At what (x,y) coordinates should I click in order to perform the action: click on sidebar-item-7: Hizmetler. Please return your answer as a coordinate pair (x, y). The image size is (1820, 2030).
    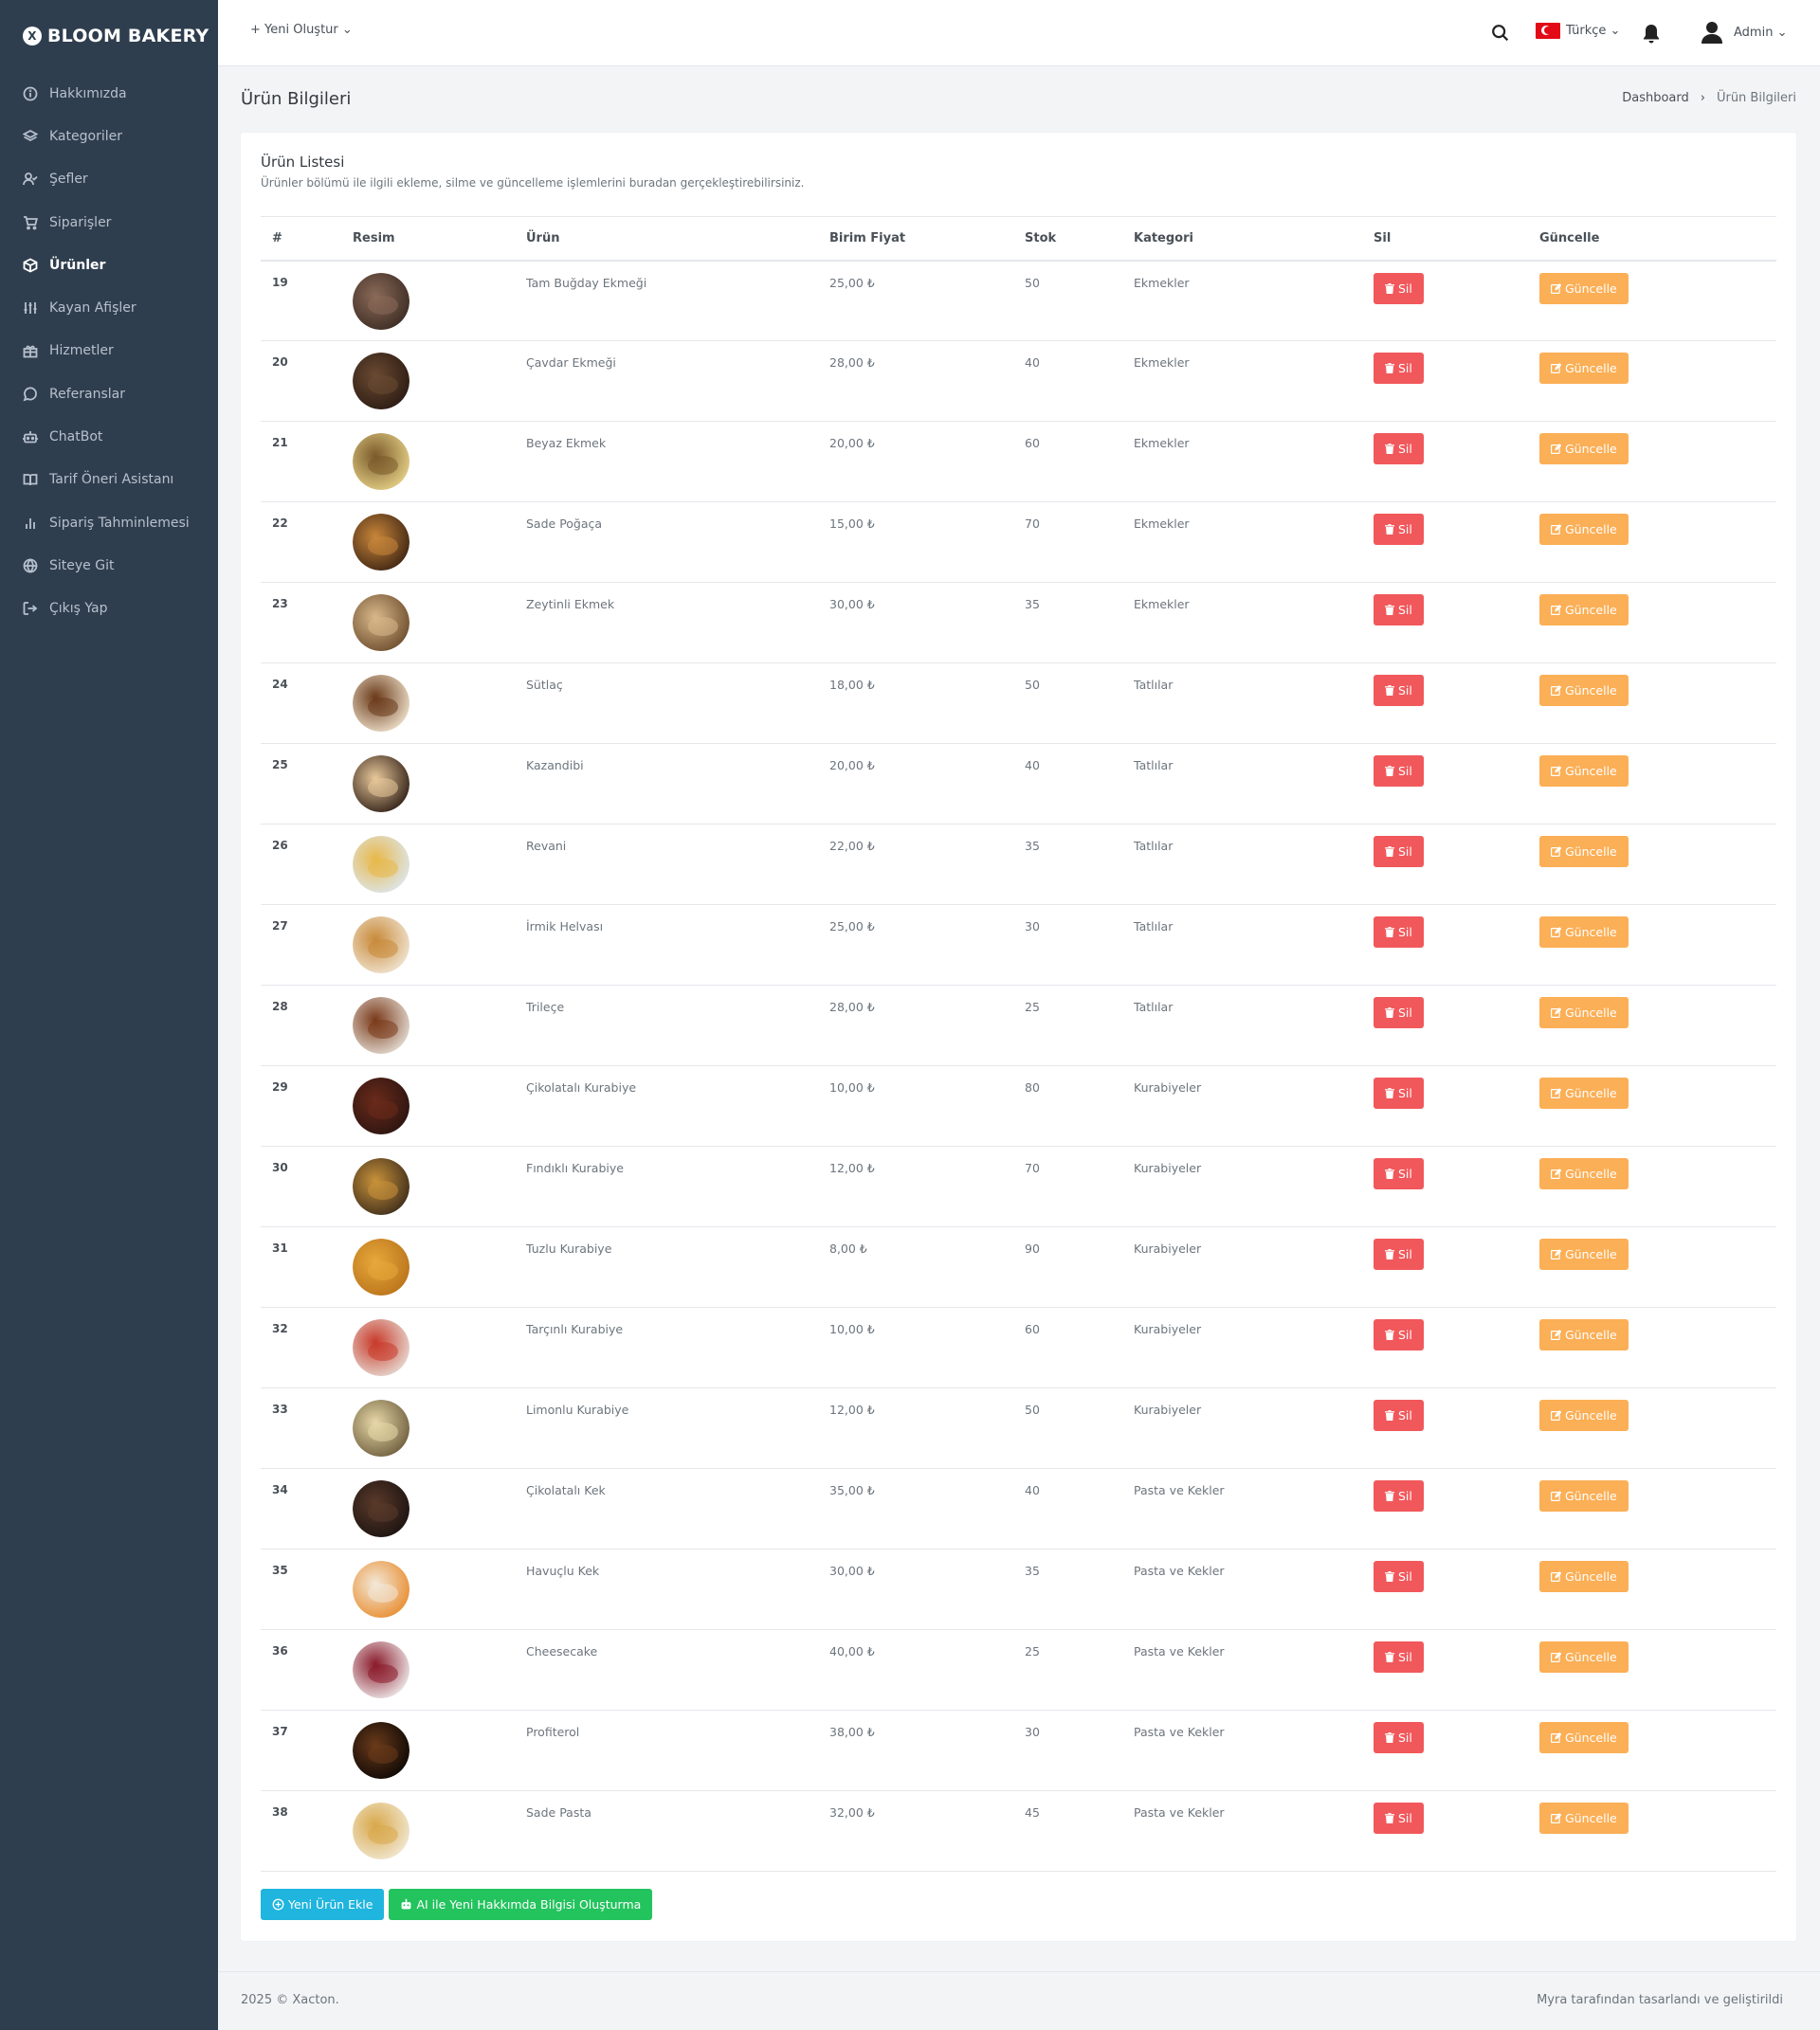
    Looking at the image, I should click on (109, 351).